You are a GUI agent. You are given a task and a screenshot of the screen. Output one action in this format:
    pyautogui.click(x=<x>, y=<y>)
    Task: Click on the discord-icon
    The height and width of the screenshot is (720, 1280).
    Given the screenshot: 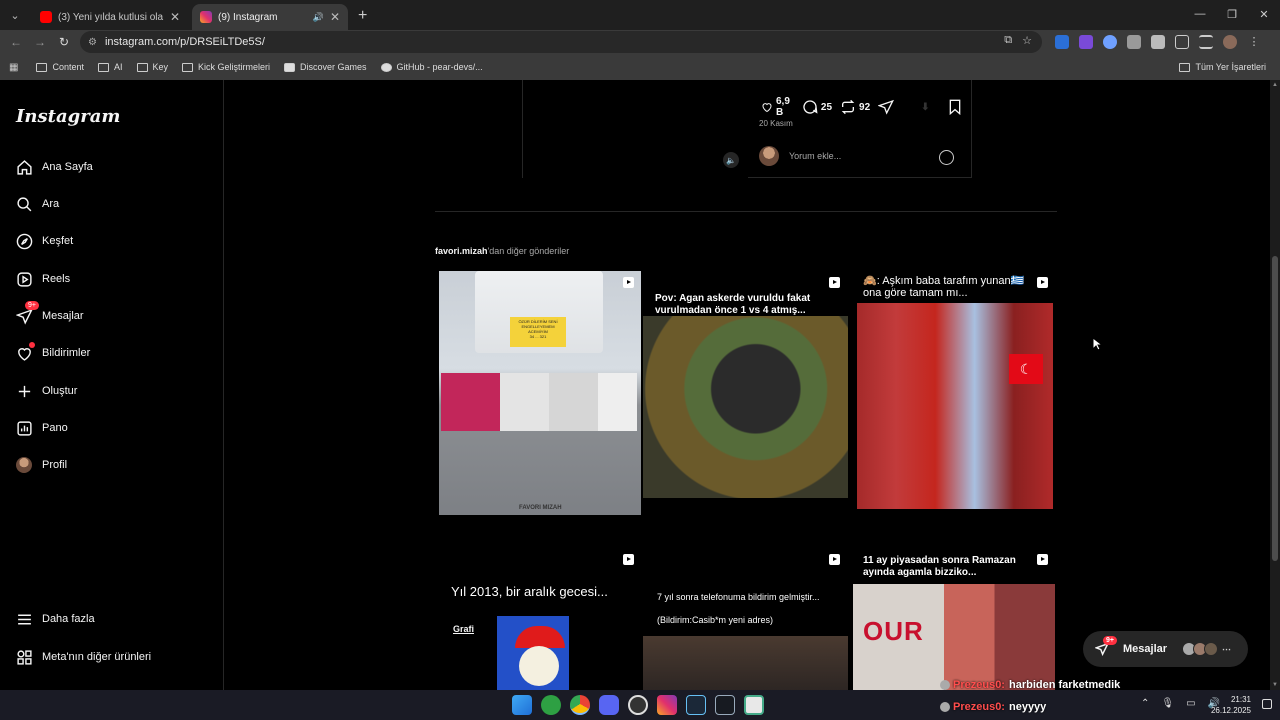 What is the action you would take?
    pyautogui.click(x=609, y=705)
    